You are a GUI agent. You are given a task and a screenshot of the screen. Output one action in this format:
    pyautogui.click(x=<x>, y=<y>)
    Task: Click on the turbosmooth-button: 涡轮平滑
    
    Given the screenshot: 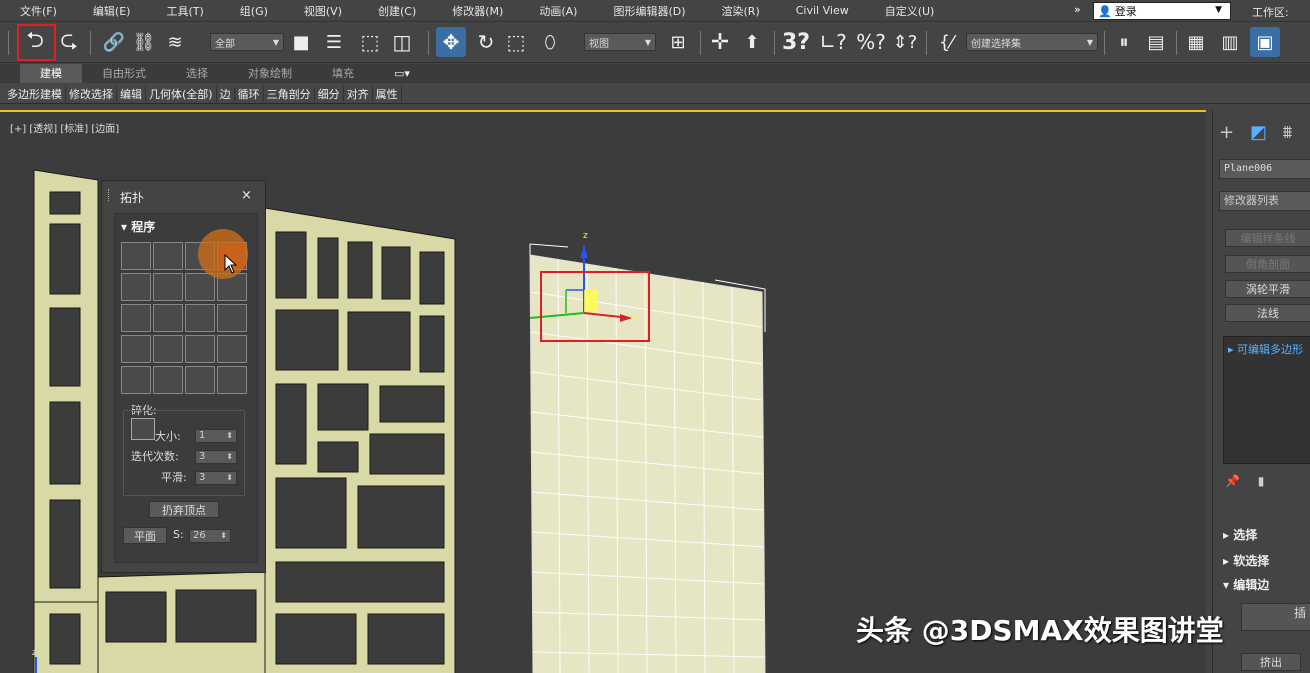 What is the action you would take?
    pyautogui.click(x=1267, y=289)
    